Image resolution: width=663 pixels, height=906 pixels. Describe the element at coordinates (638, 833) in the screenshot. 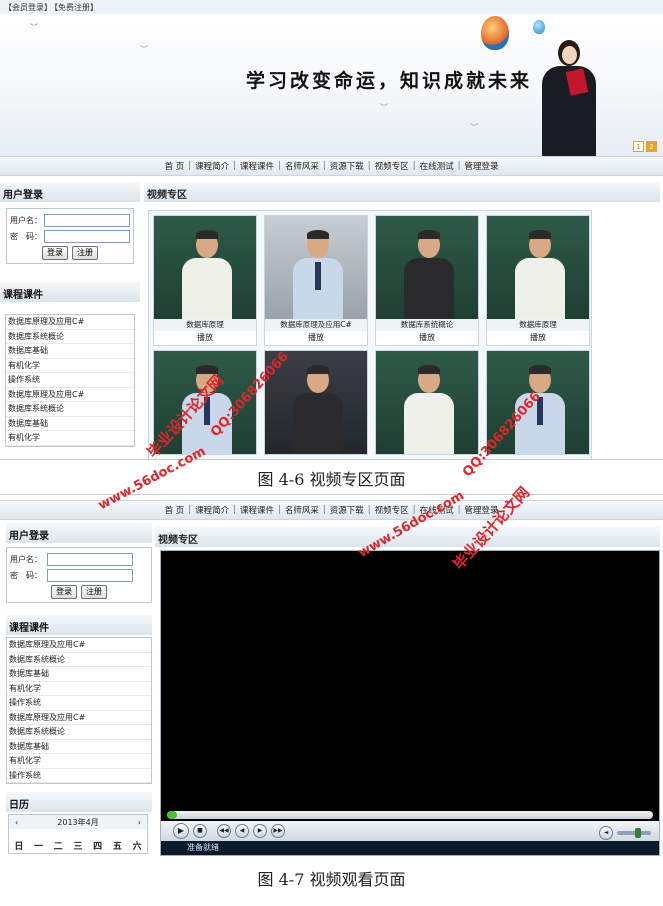

I see `volume-knob` at that location.